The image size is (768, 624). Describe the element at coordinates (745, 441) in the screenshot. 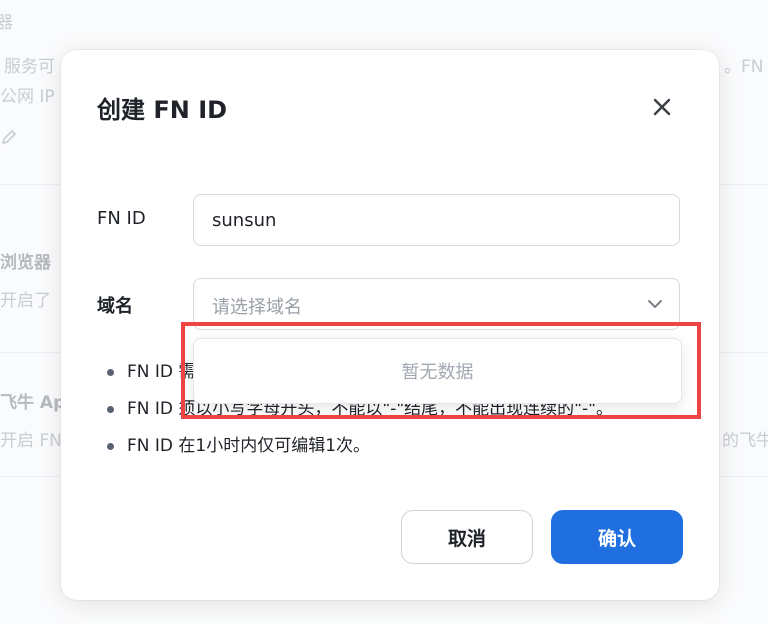

I see `bg-fragment: 的飞牛` at that location.